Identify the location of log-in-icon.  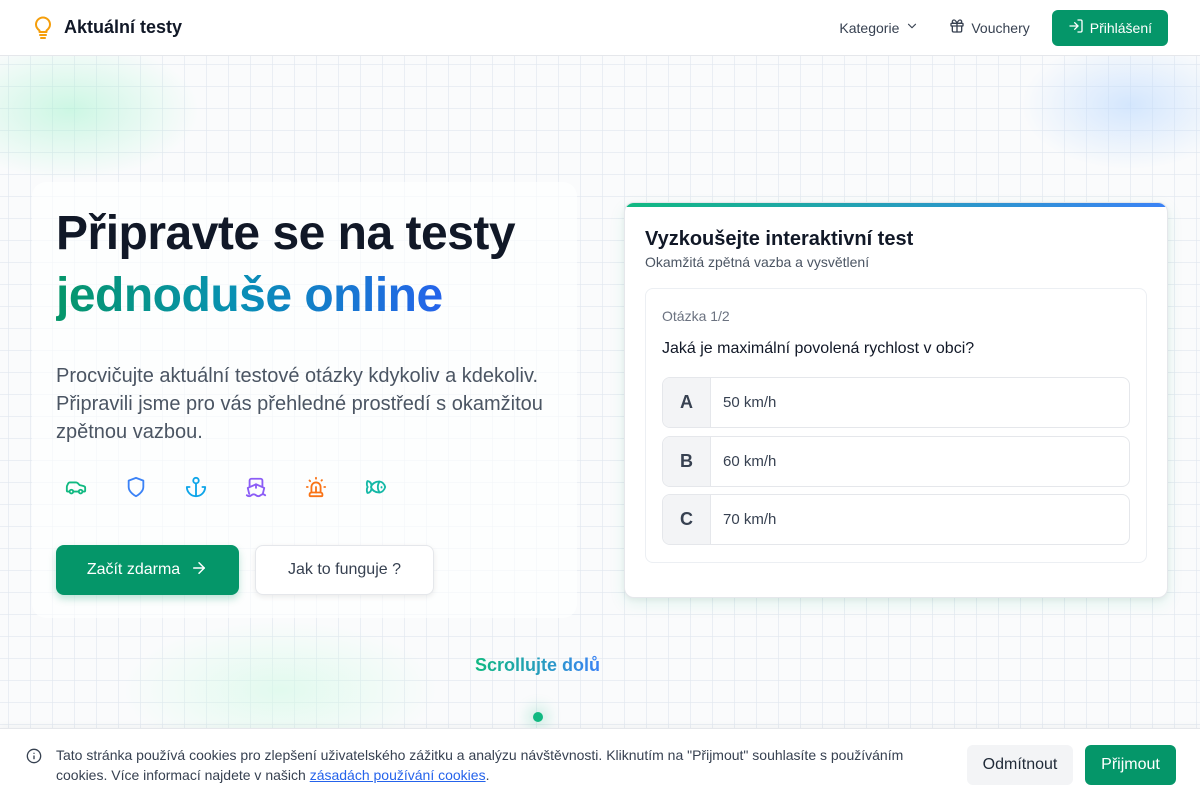
(1076, 27).